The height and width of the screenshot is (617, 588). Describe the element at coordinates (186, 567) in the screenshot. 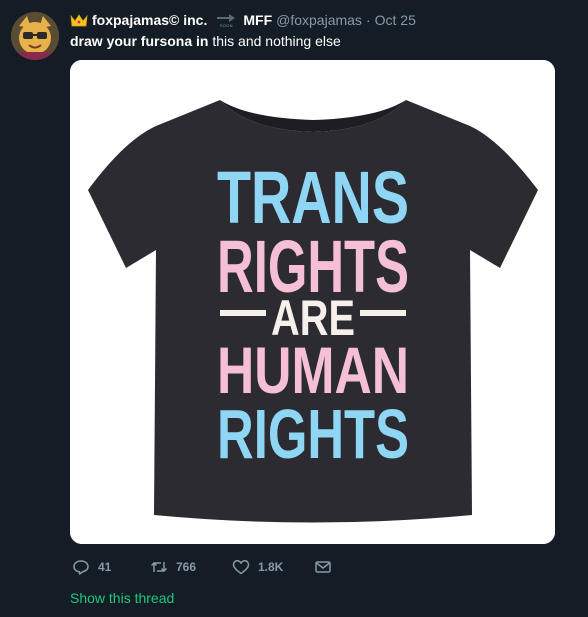

I see `retweet-count: 766` at that location.